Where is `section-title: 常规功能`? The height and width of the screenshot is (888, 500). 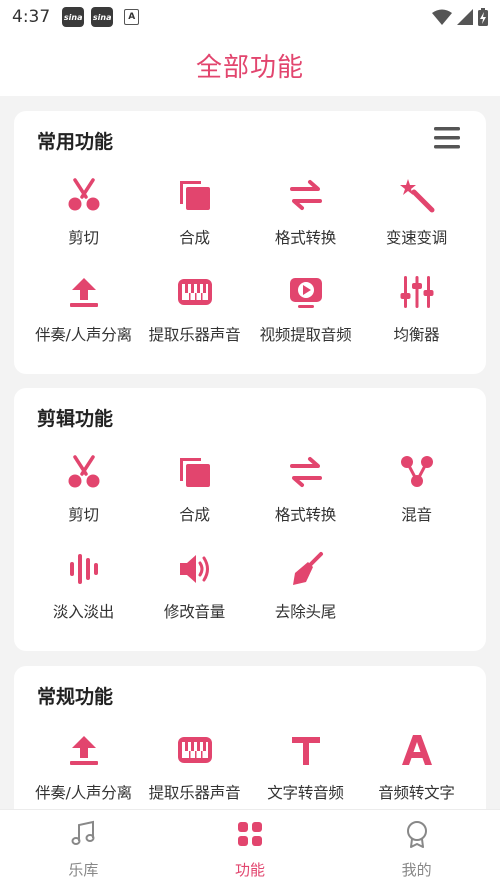
section-title: 常规功能 is located at coordinates (75, 697).